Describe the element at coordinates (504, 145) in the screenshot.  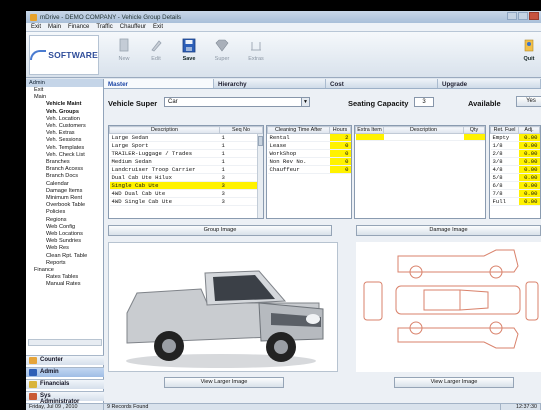
I see `fuel-level-cell: 1/8` at that location.